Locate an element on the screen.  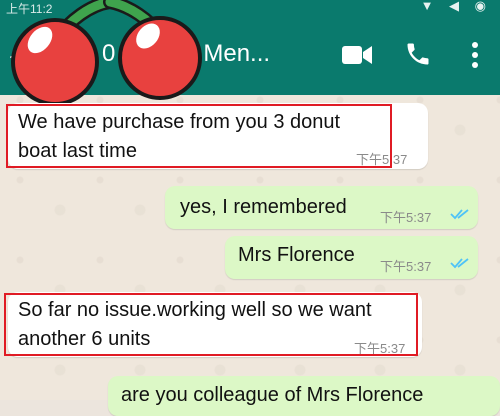
message-line: are you colleague of Mrs Florence is located at coordinates (272, 395).